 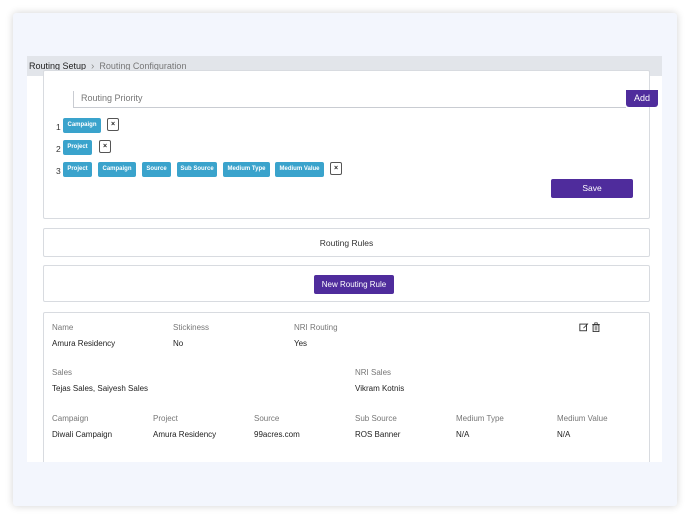 I want to click on rule-project-label: Project, so click(x=165, y=418).